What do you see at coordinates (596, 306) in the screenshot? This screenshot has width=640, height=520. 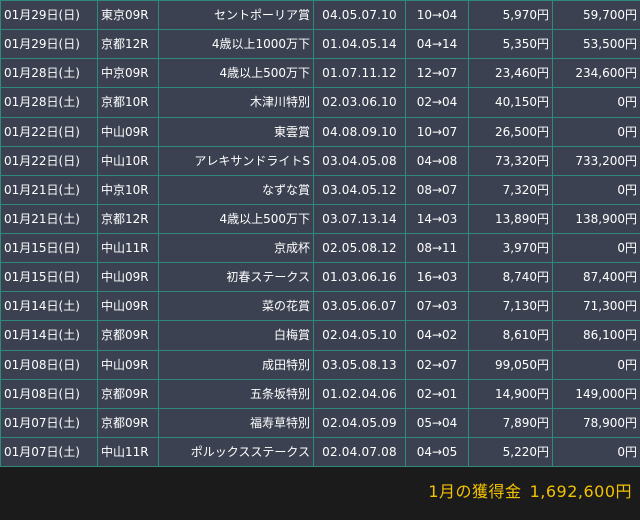 I see `winnings-cell: 71,300円` at bounding box center [596, 306].